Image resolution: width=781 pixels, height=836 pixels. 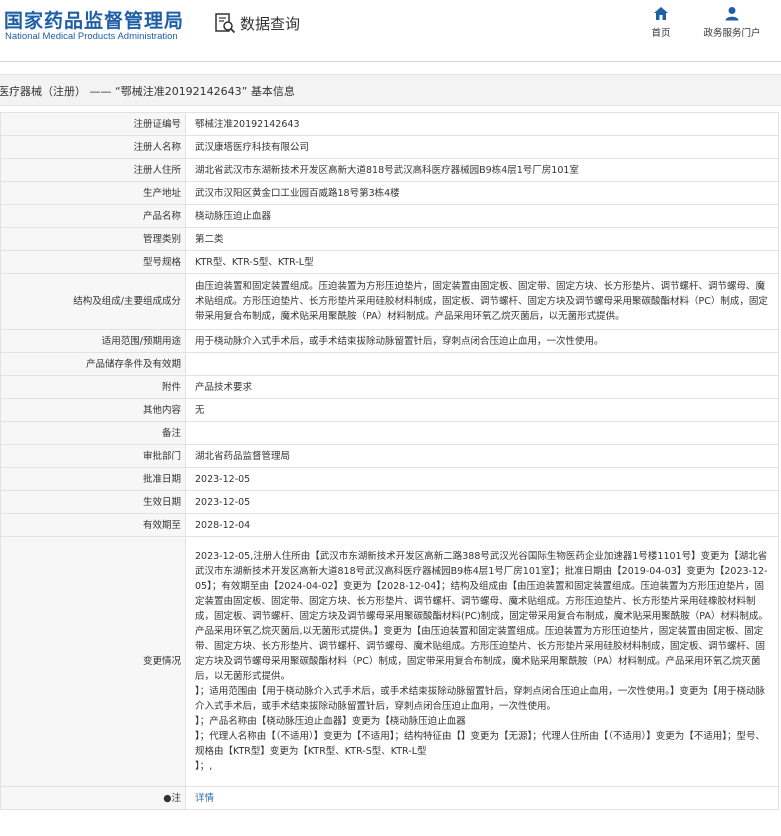 What do you see at coordinates (223, 525) in the screenshot?
I see `field-value-text: 2028-12-04` at bounding box center [223, 525].